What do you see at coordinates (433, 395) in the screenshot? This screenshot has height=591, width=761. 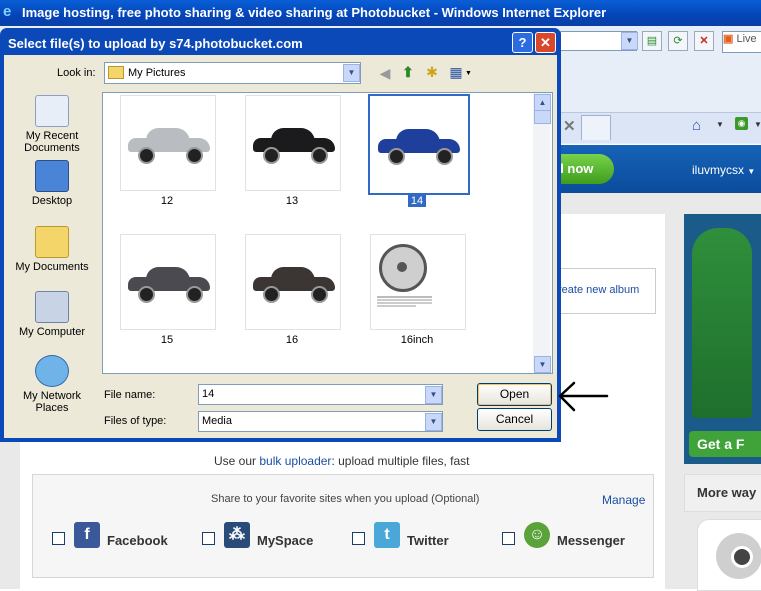 I see `file-name-dropdown-icon: ▼` at bounding box center [433, 395].